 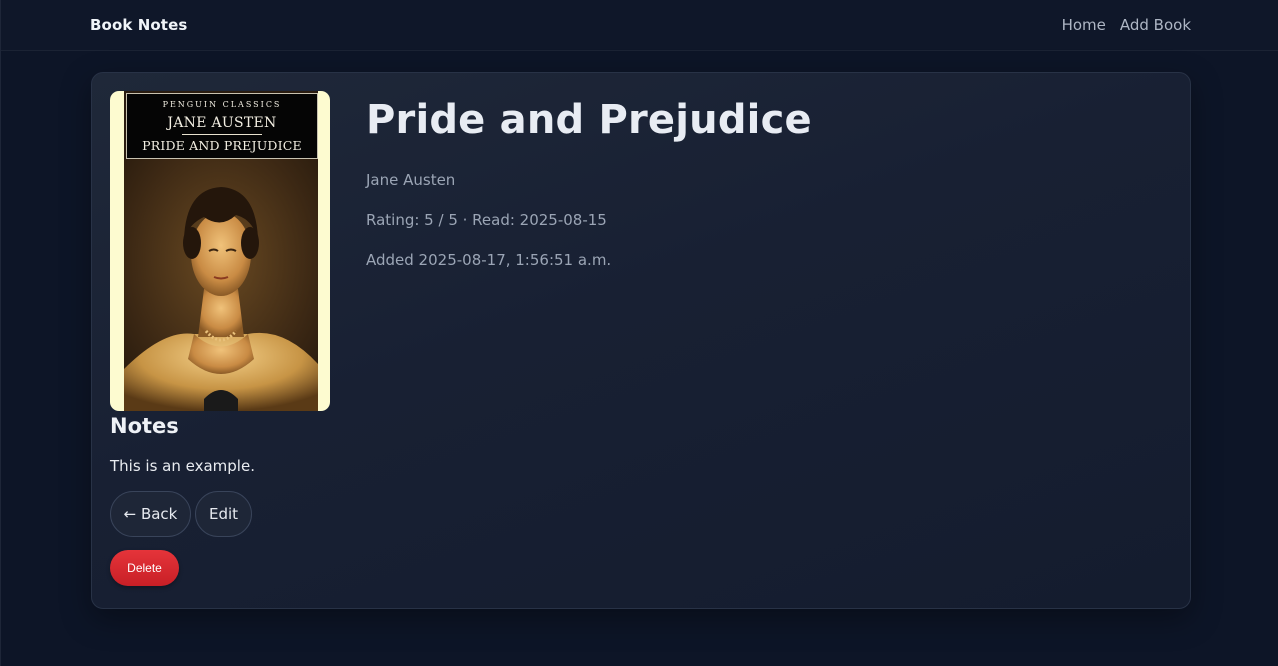 I want to click on delete-button: Delete, so click(x=144, y=568).